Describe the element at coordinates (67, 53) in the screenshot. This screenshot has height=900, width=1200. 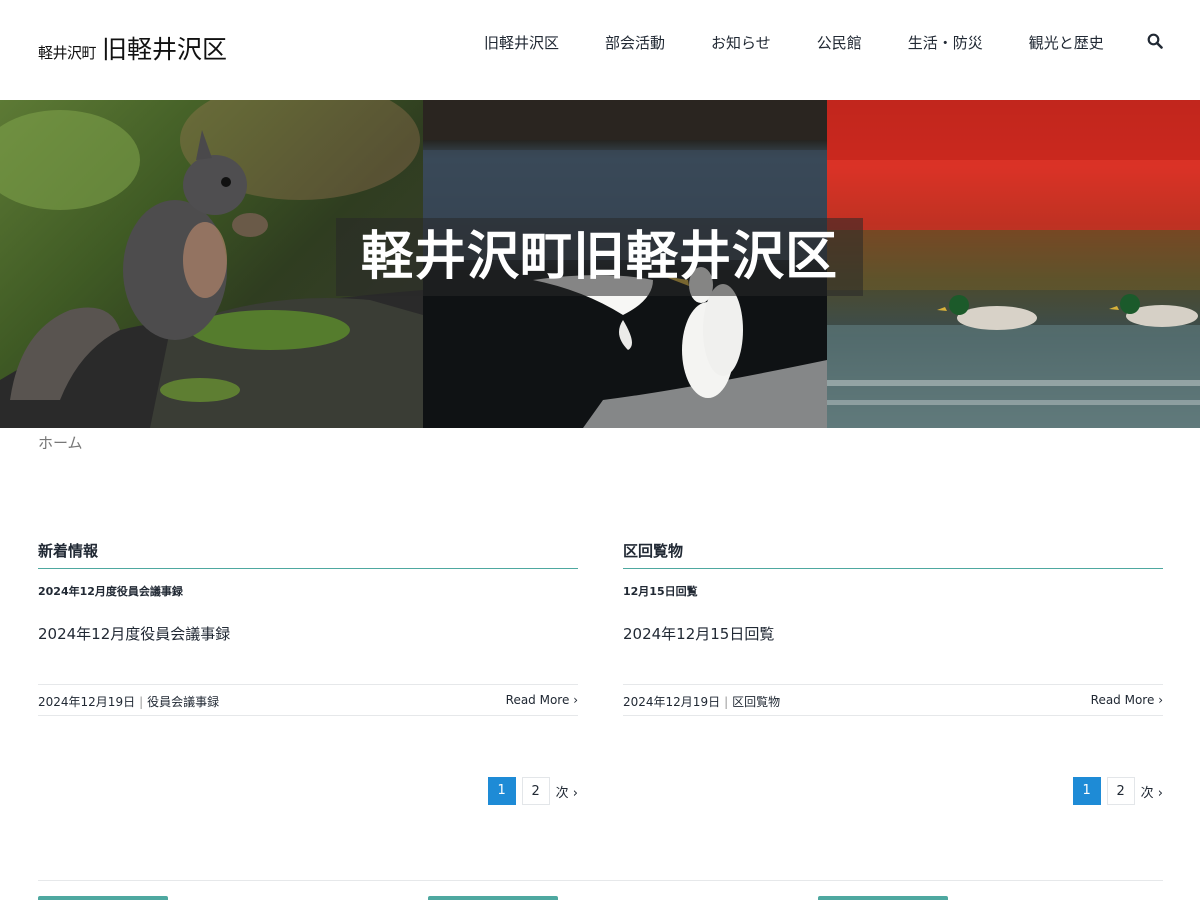
I see `logo-town-name: 軽井沢町` at that location.